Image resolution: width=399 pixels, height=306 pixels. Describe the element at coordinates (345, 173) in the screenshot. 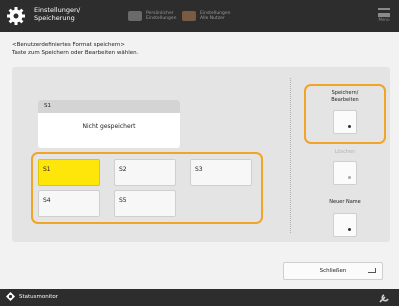

I see `delete-button` at that location.